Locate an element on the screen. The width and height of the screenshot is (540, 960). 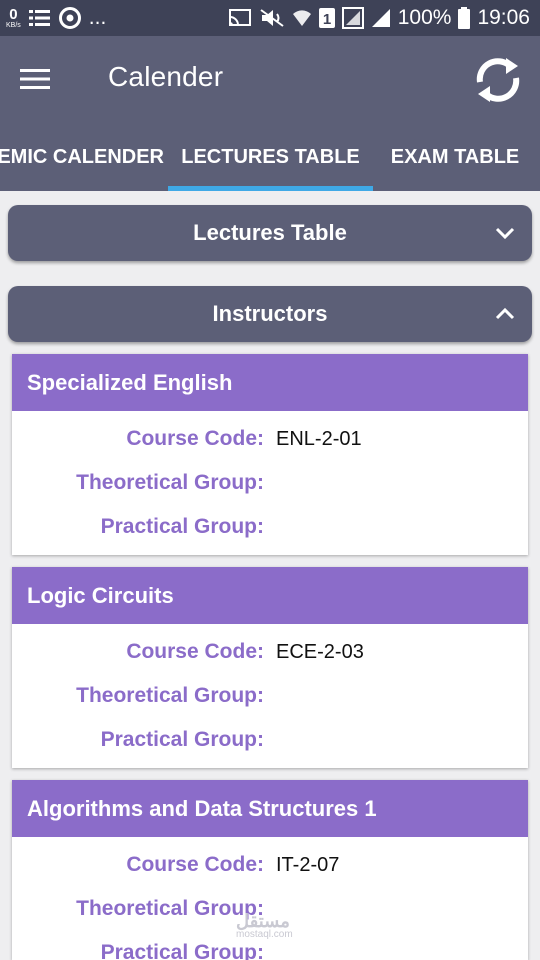
course-name: Specialized English is located at coordinates (270, 382).